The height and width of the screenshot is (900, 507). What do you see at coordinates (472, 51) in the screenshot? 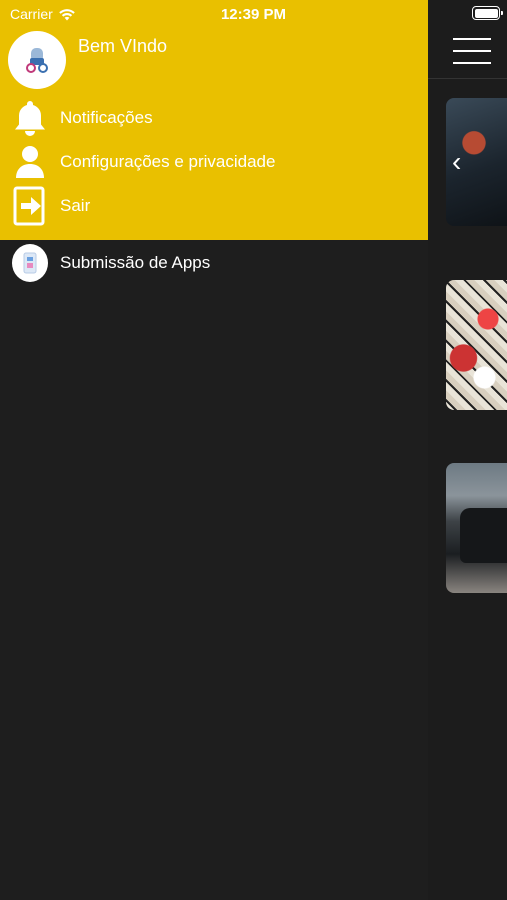
I see `hamburger-icon` at bounding box center [472, 51].